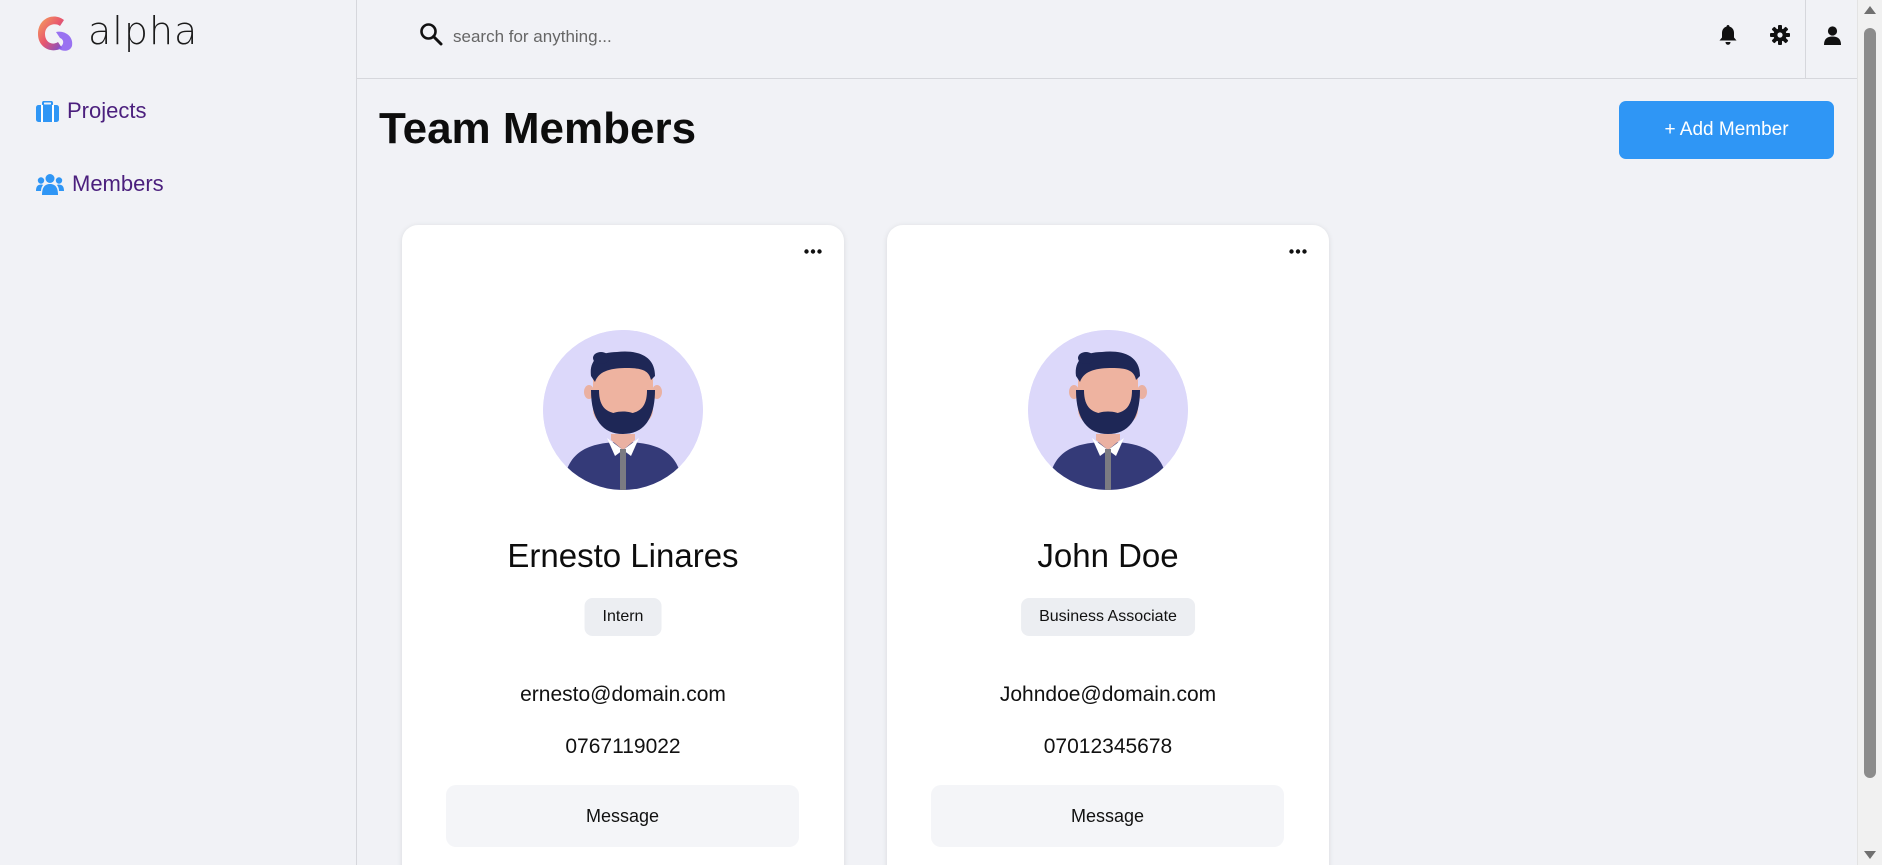  I want to click on topbar, so click(1107, 39).